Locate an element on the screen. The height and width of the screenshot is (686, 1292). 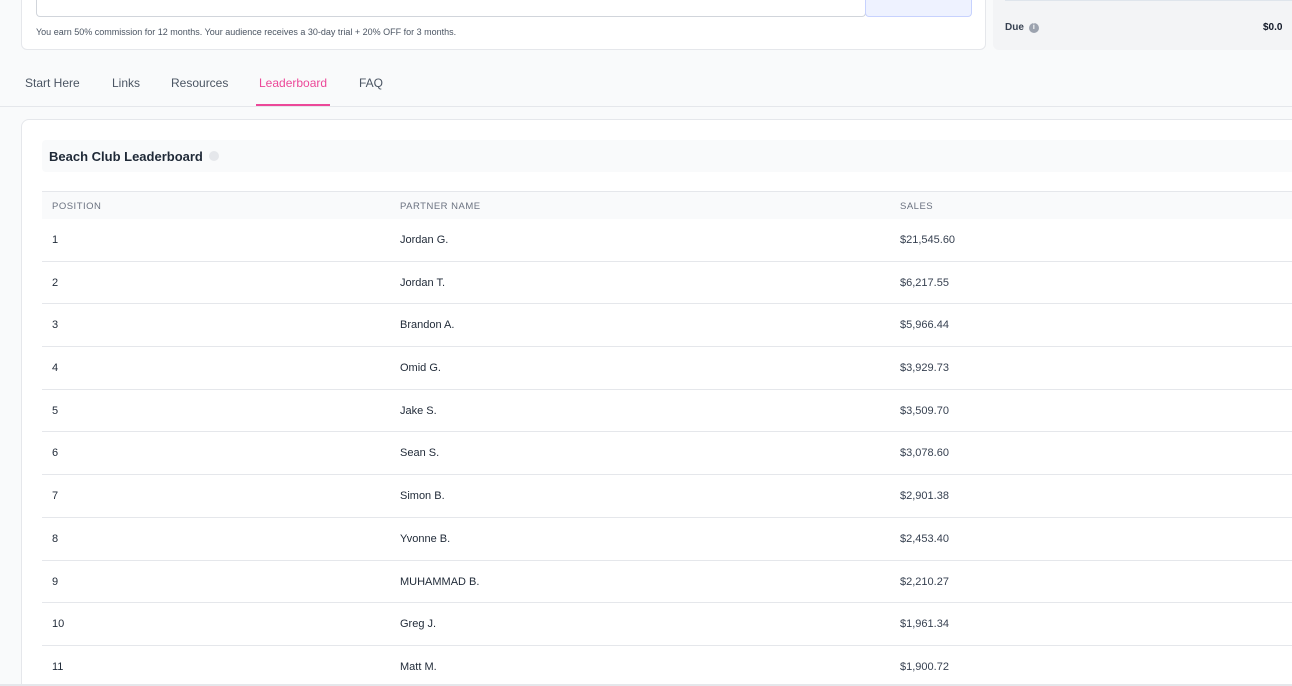
sales-cell: $3,929.73 is located at coordinates (924, 368).